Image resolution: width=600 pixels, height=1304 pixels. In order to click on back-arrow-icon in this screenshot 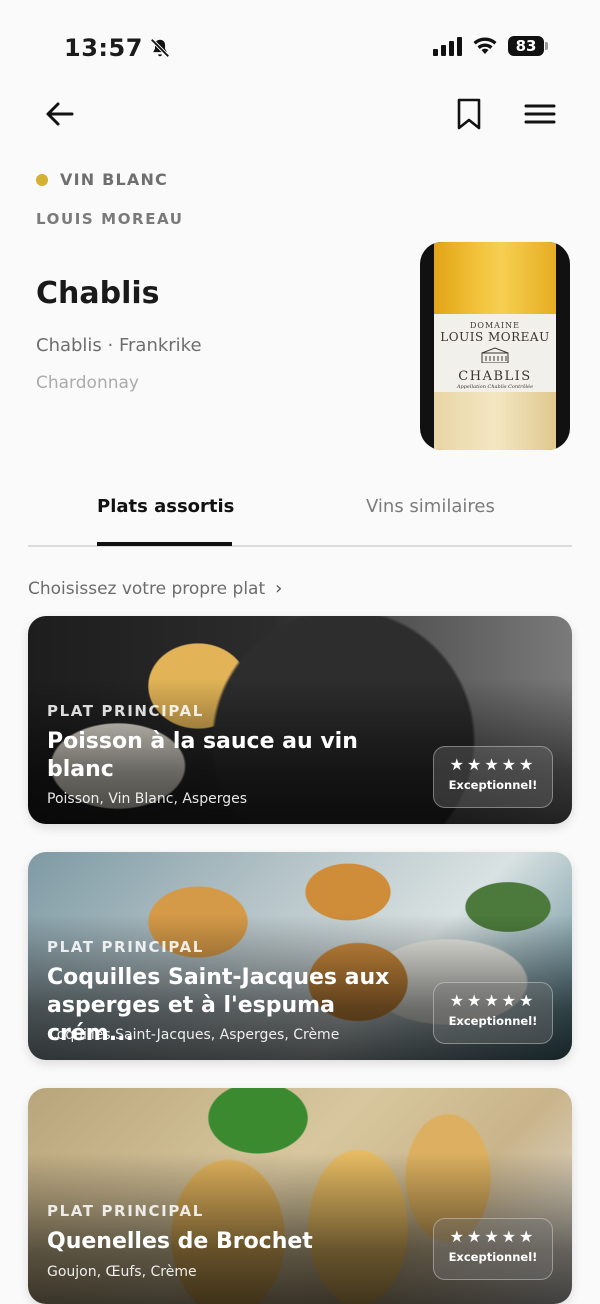, I will do `click(60, 114)`.